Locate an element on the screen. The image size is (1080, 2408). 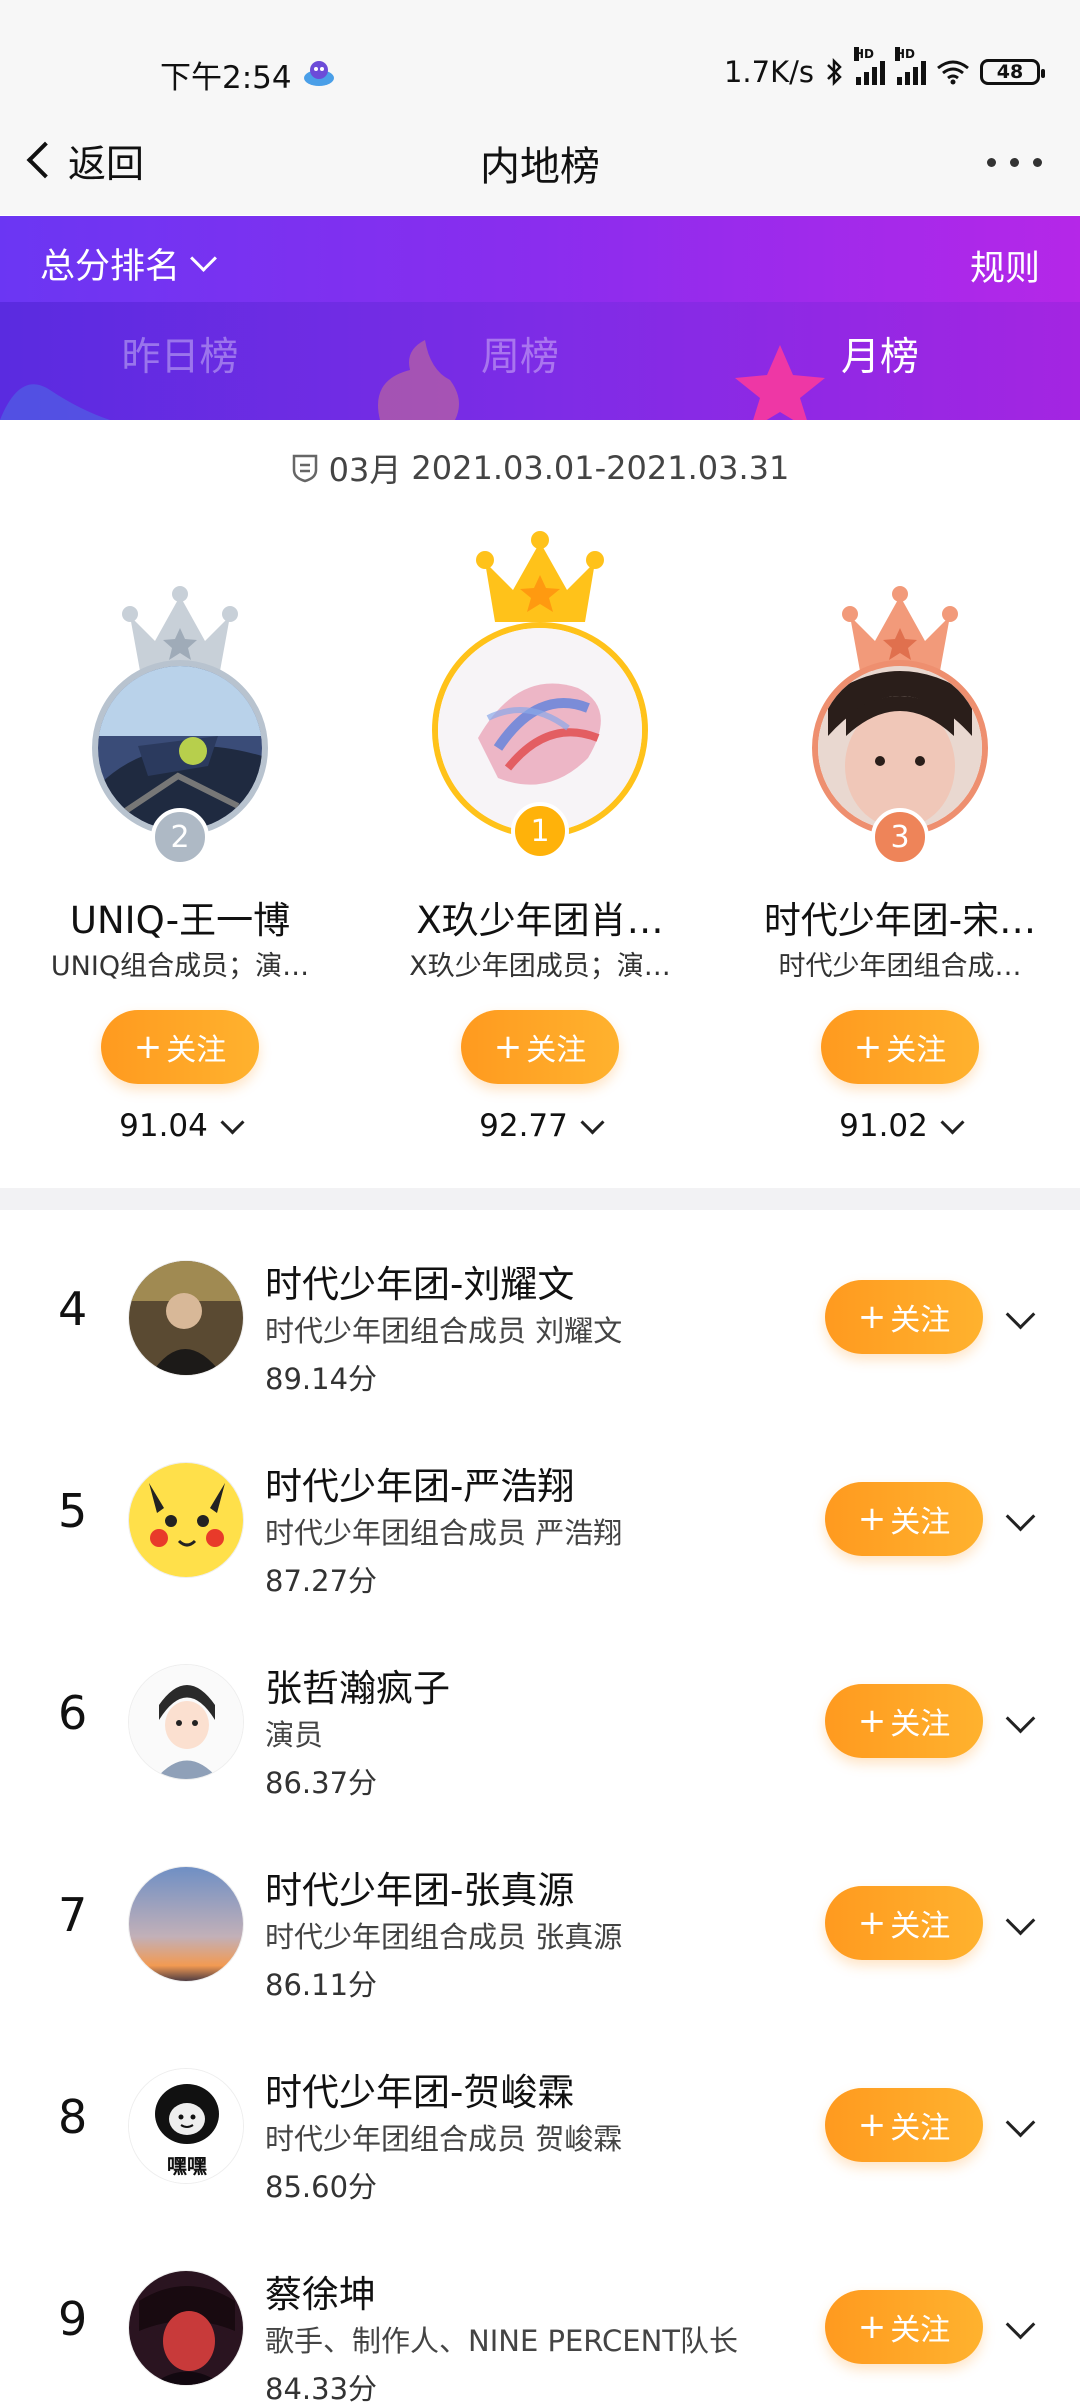
status-time: 下午2:54 is located at coordinates (226, 78).